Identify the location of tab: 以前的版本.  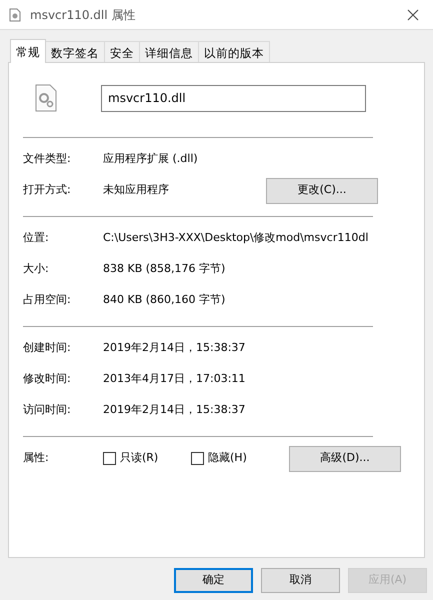
(234, 51).